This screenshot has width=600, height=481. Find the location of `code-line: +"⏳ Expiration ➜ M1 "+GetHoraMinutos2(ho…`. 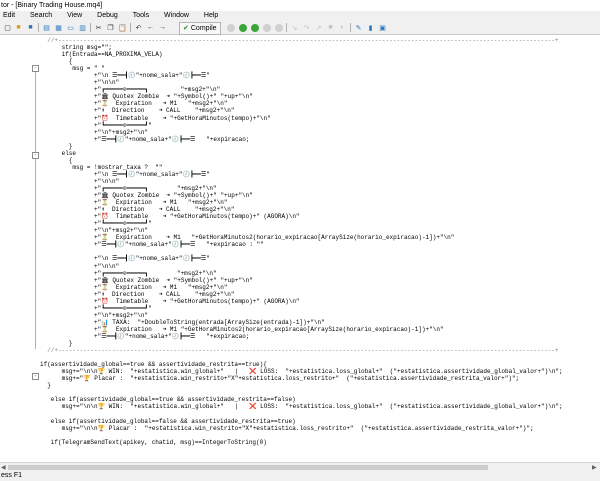

code-line: +"⏳ Expiration ➜ M1 "+GetHoraMinutos2(ho… is located at coordinates (301, 329).